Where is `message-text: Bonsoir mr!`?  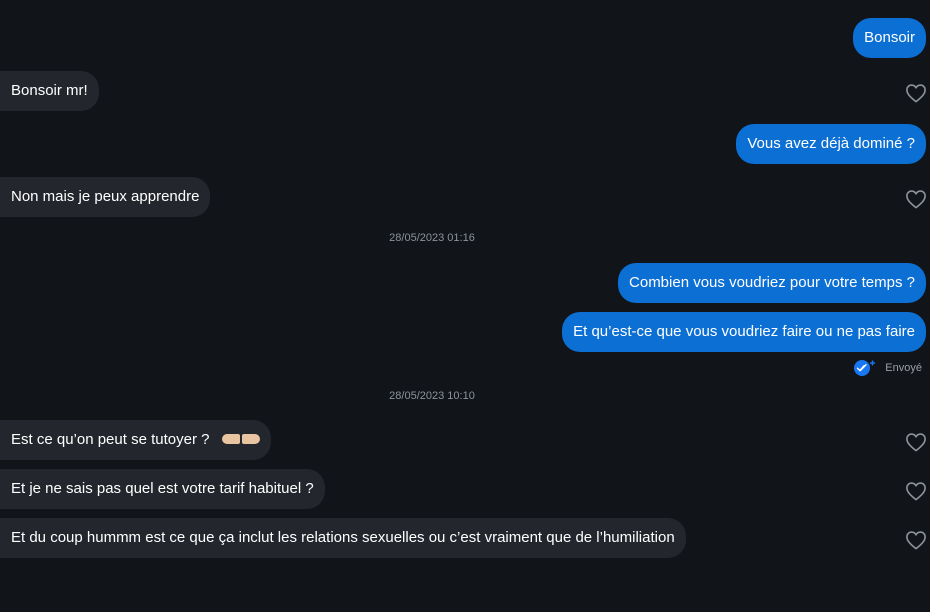 message-text: Bonsoir mr! is located at coordinates (49, 90).